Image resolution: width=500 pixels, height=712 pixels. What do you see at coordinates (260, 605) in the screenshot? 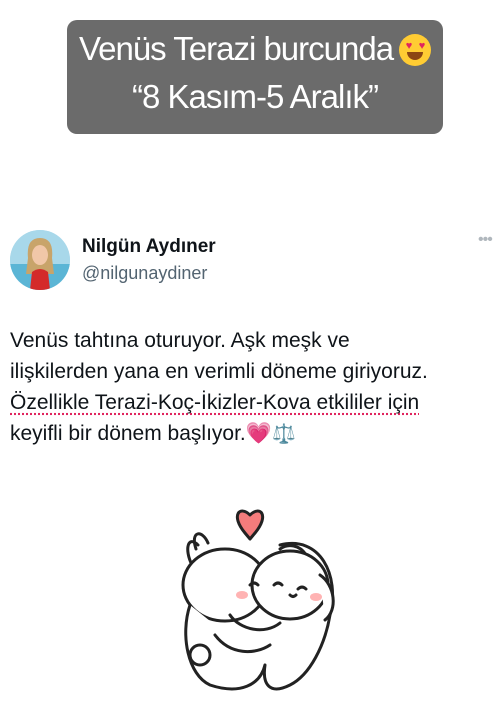
I see `hugging-bunnies-illustration` at bounding box center [260, 605].